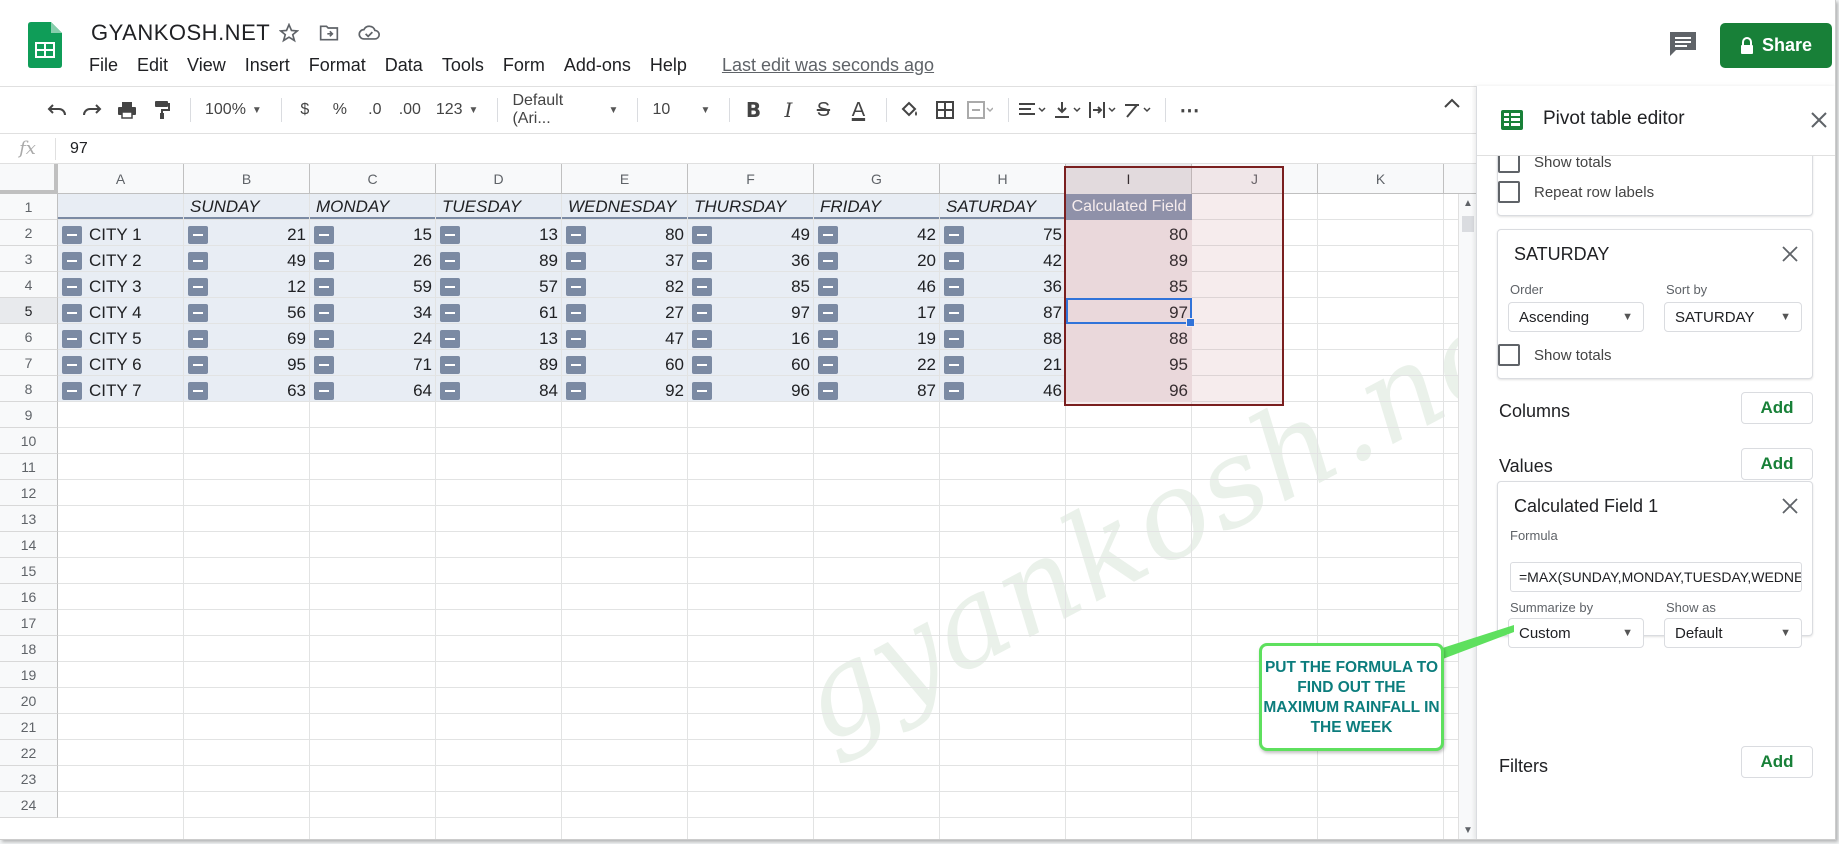 This screenshot has height=844, width=1839. Describe the element at coordinates (211, 65) in the screenshot. I see `menu-view: View` at that location.